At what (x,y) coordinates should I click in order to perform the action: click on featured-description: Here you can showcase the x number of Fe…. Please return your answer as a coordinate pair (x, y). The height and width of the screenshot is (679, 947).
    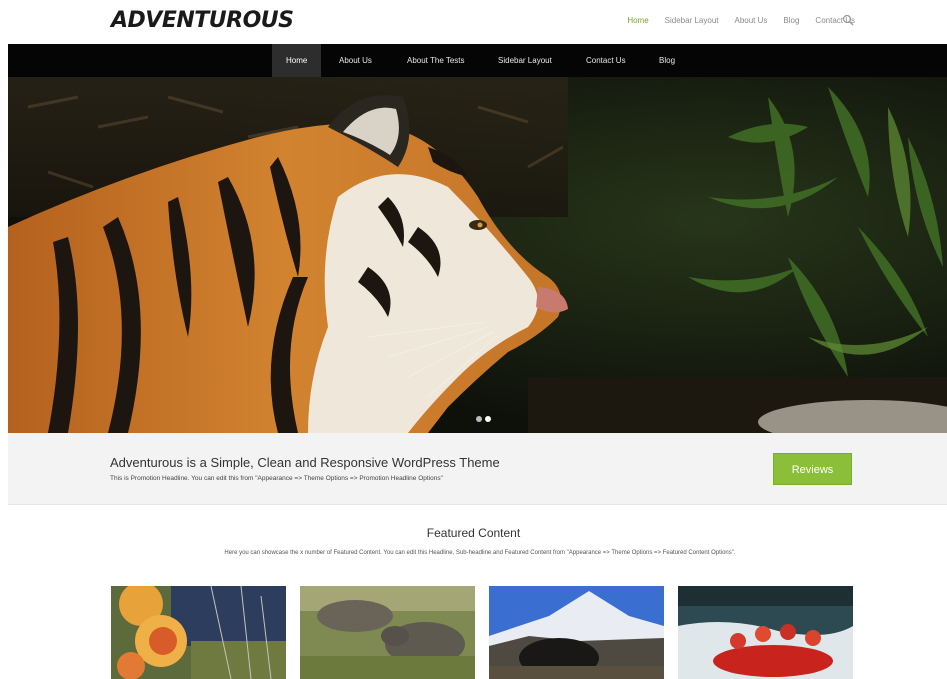
    Looking at the image, I should click on (480, 553).